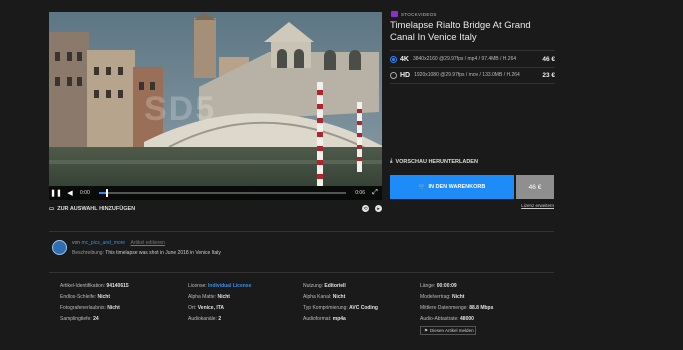 The width and height of the screenshot is (683, 350). What do you see at coordinates (96, 209) in the screenshot?
I see `add-selection-label: ZUR AUSWAHL HINZUFÜGEN` at bounding box center [96, 209].